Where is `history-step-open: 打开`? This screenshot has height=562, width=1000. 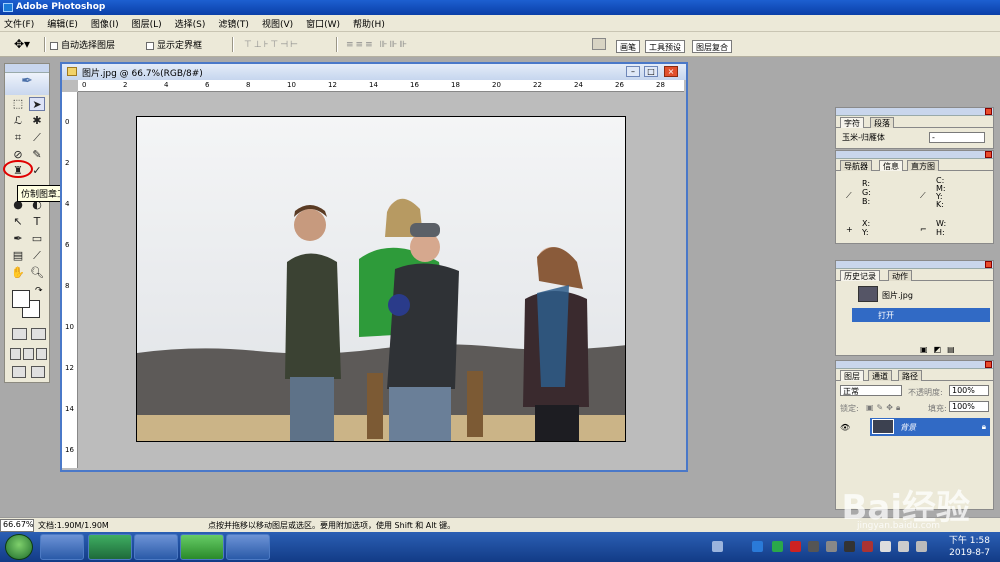 history-step-open: 打开 is located at coordinates (921, 315).